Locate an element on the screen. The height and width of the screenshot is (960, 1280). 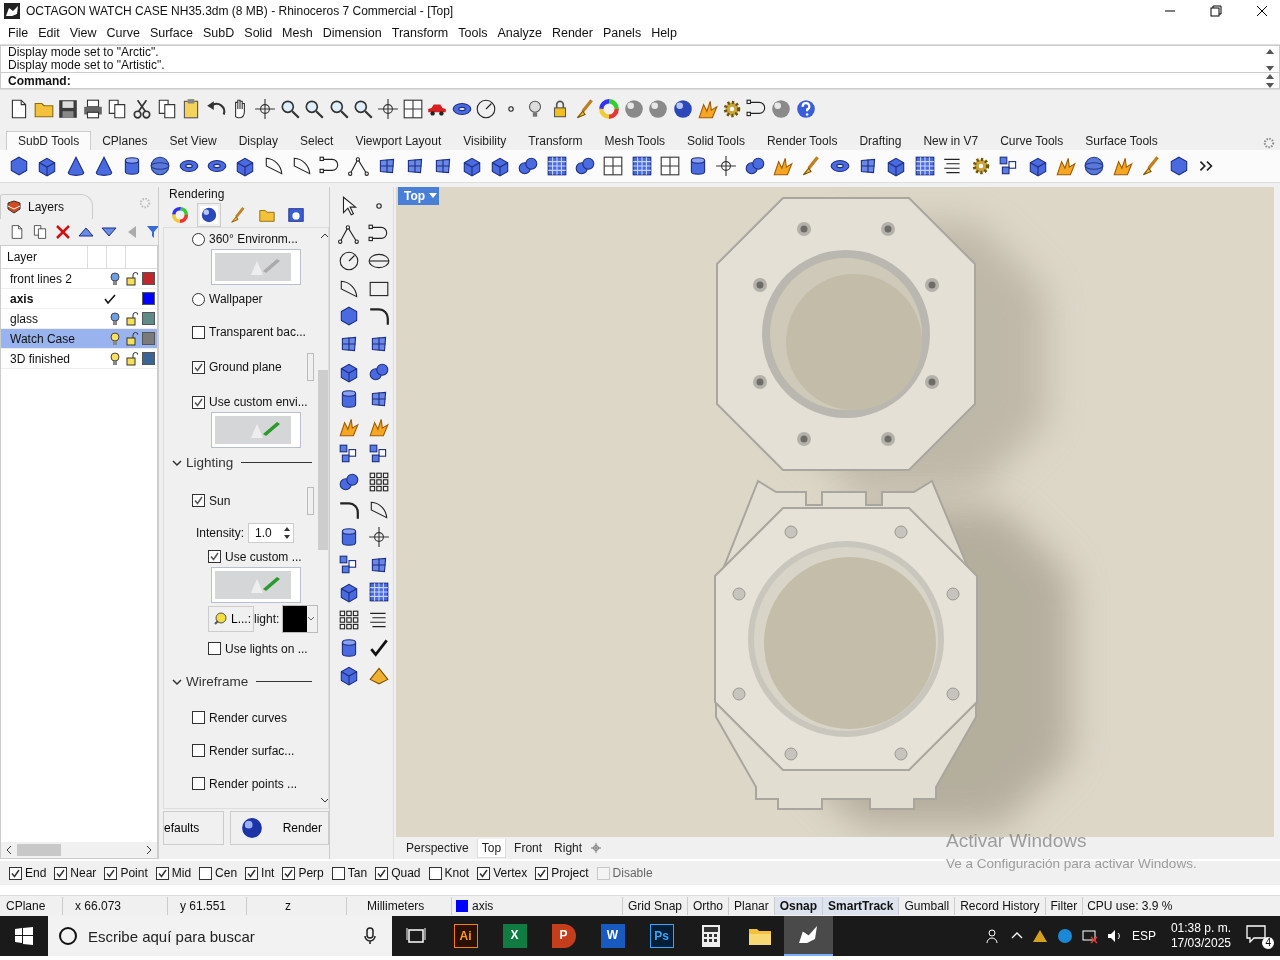
taskbar-app: P is located at coordinates (563, 936).